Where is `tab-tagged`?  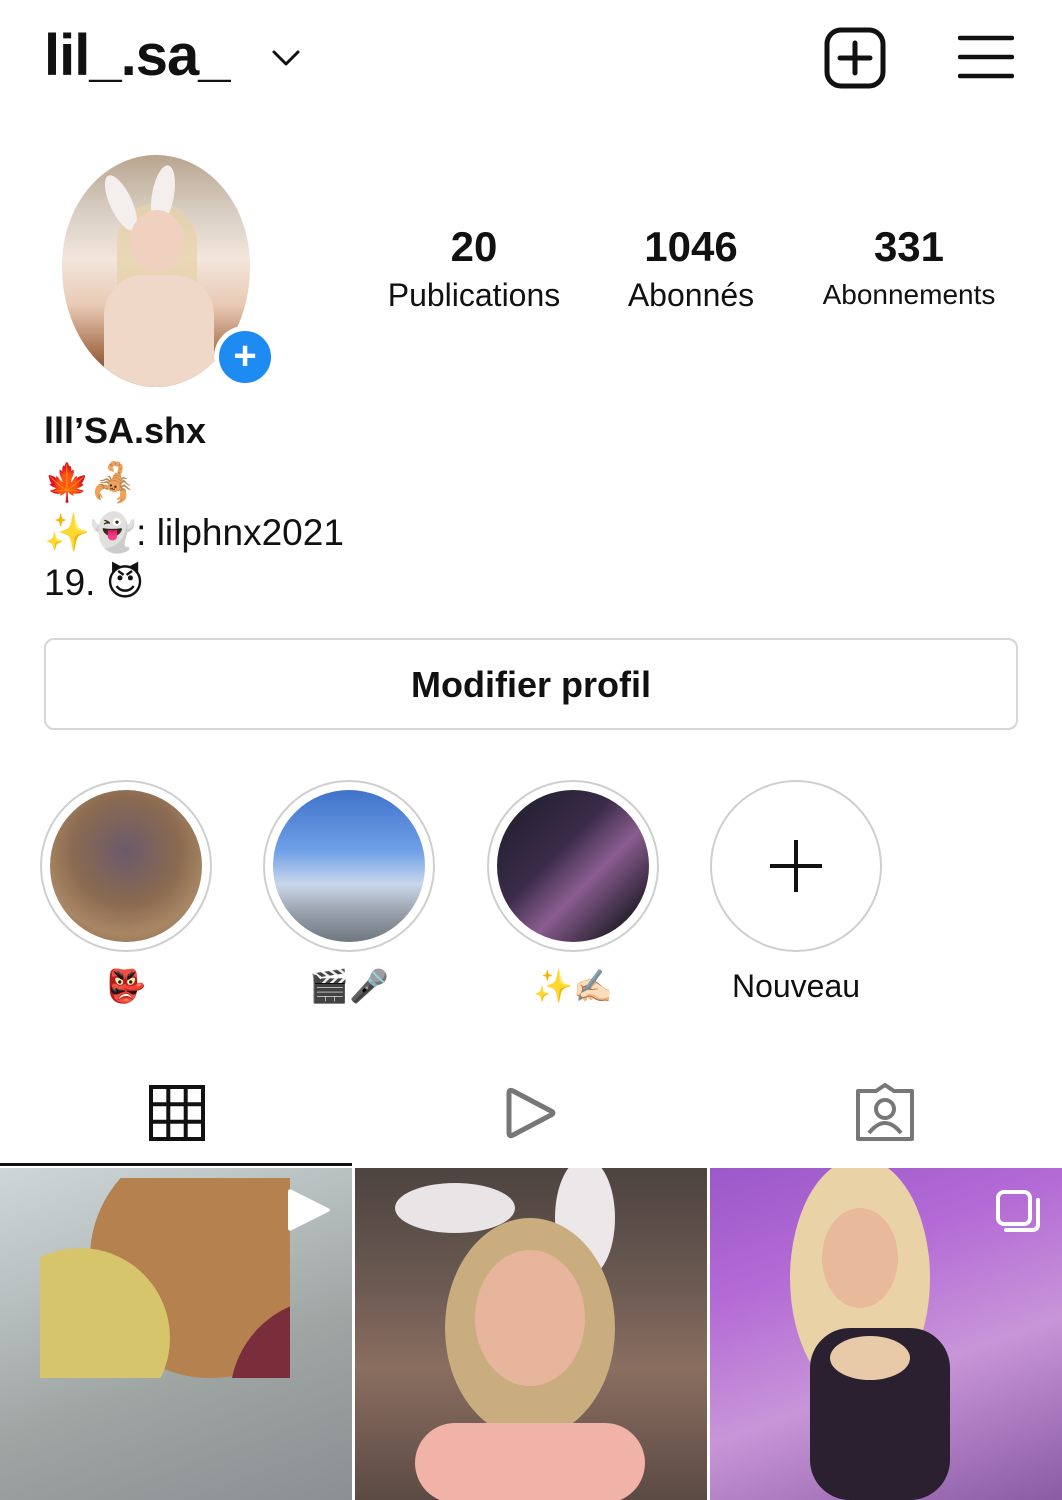 tab-tagged is located at coordinates (885, 1113).